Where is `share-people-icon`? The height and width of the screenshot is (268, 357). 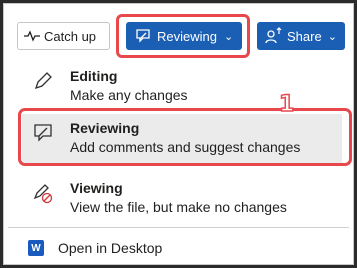 share-people-icon is located at coordinates (273, 35).